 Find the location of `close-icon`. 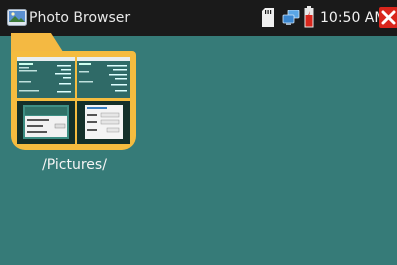

close-icon is located at coordinates (388, 17).